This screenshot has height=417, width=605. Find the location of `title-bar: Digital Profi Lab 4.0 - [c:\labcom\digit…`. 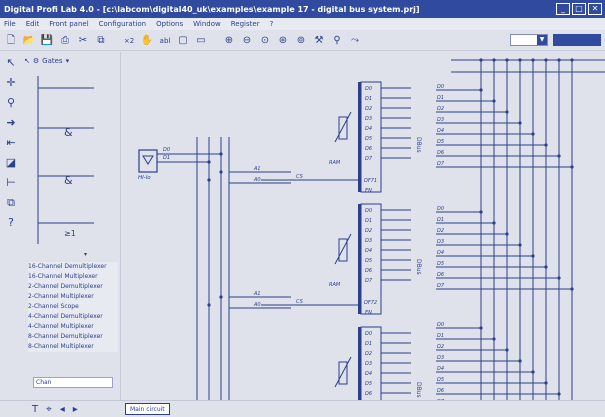

title-bar: Digital Profi Lab 4.0 - [c:\labcom\digit… is located at coordinates (302, 9).